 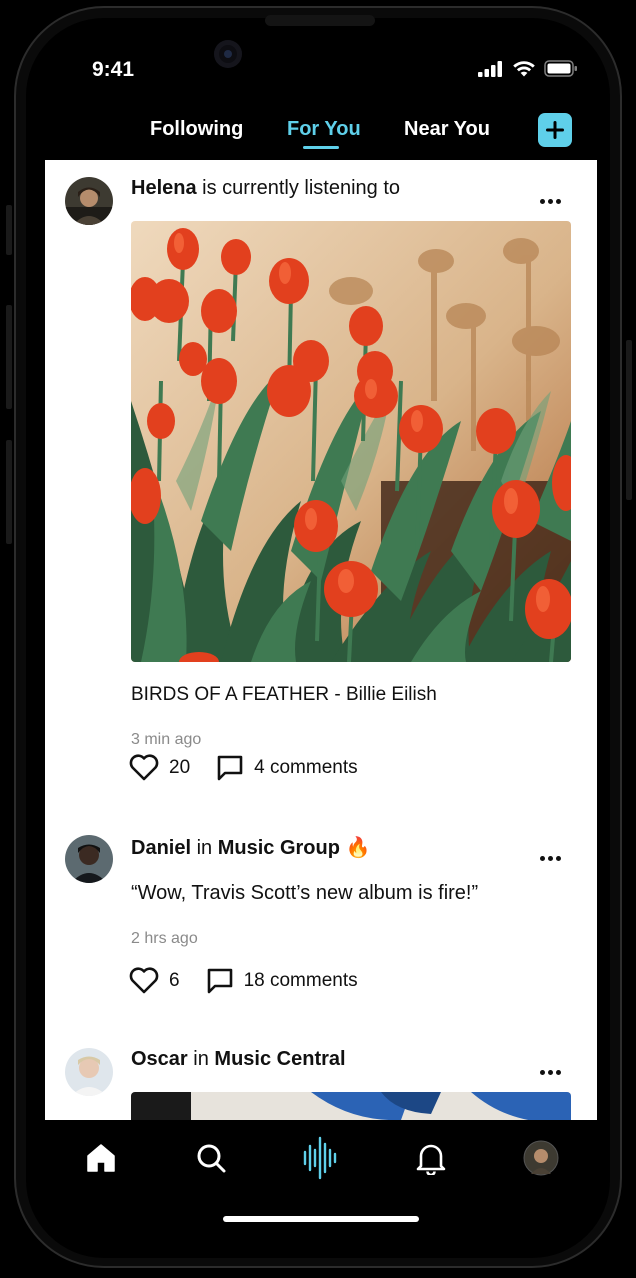 What do you see at coordinates (301, 188) in the screenshot?
I see `post-action-text: is currently listening to` at bounding box center [301, 188].